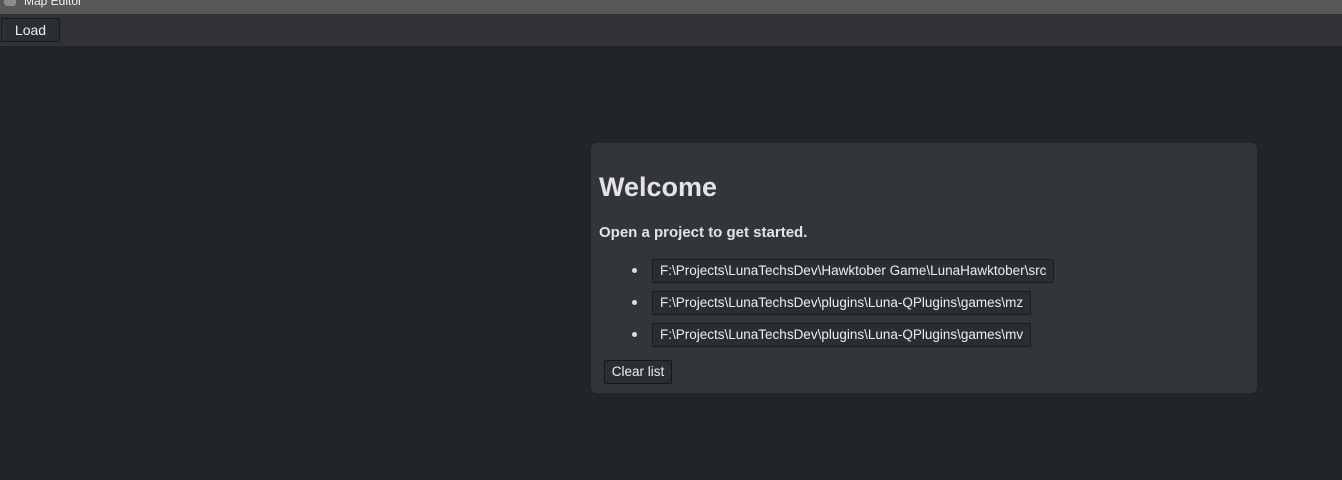 The width and height of the screenshot is (1342, 480). What do you see at coordinates (658, 187) in the screenshot?
I see `welcome-heading: Welcome` at bounding box center [658, 187].